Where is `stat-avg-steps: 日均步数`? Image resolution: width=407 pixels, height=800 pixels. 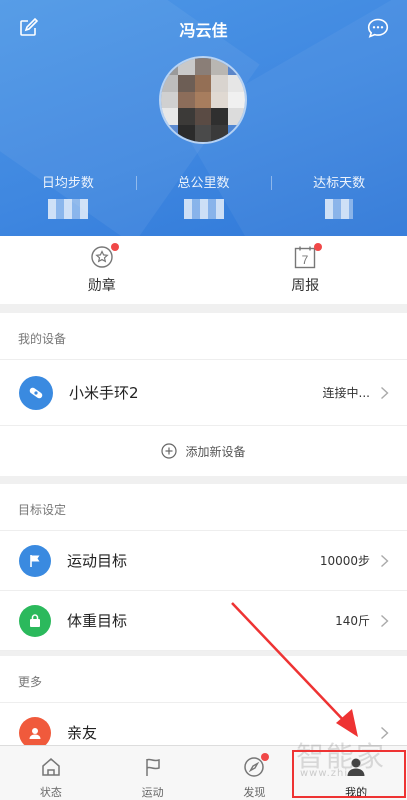 stat-avg-steps: 日均步数 is located at coordinates (68, 197).